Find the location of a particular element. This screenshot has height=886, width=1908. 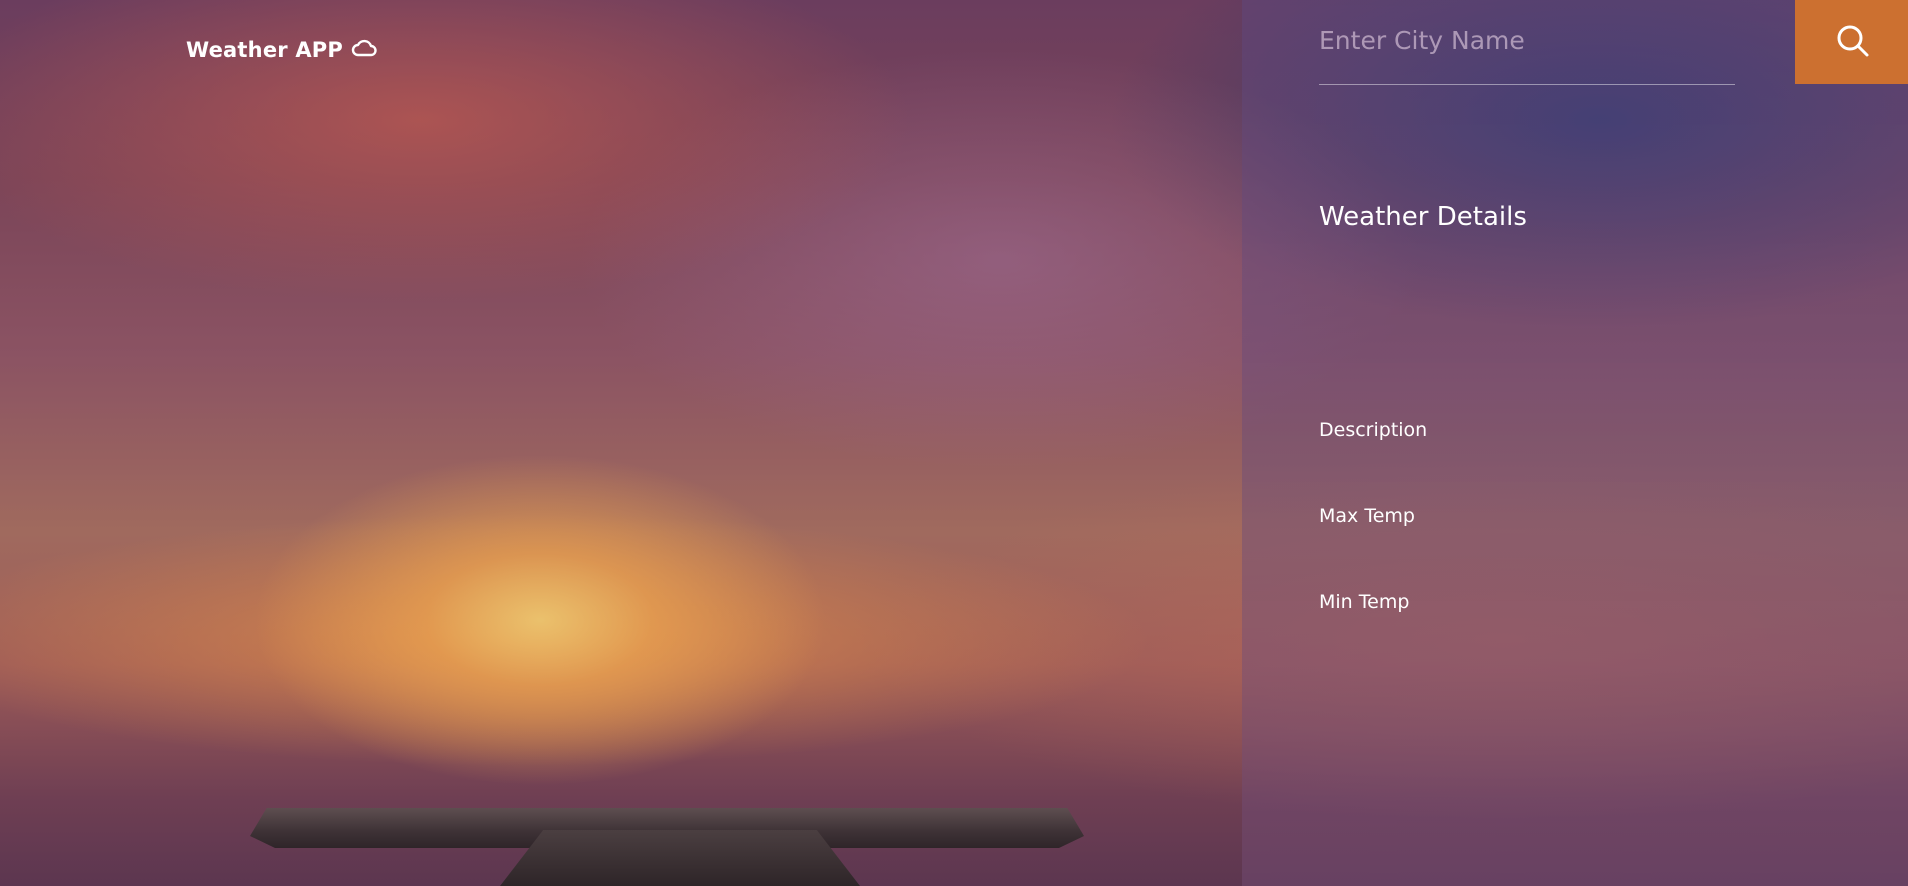

app-brand: Weather APP is located at coordinates (281, 49).